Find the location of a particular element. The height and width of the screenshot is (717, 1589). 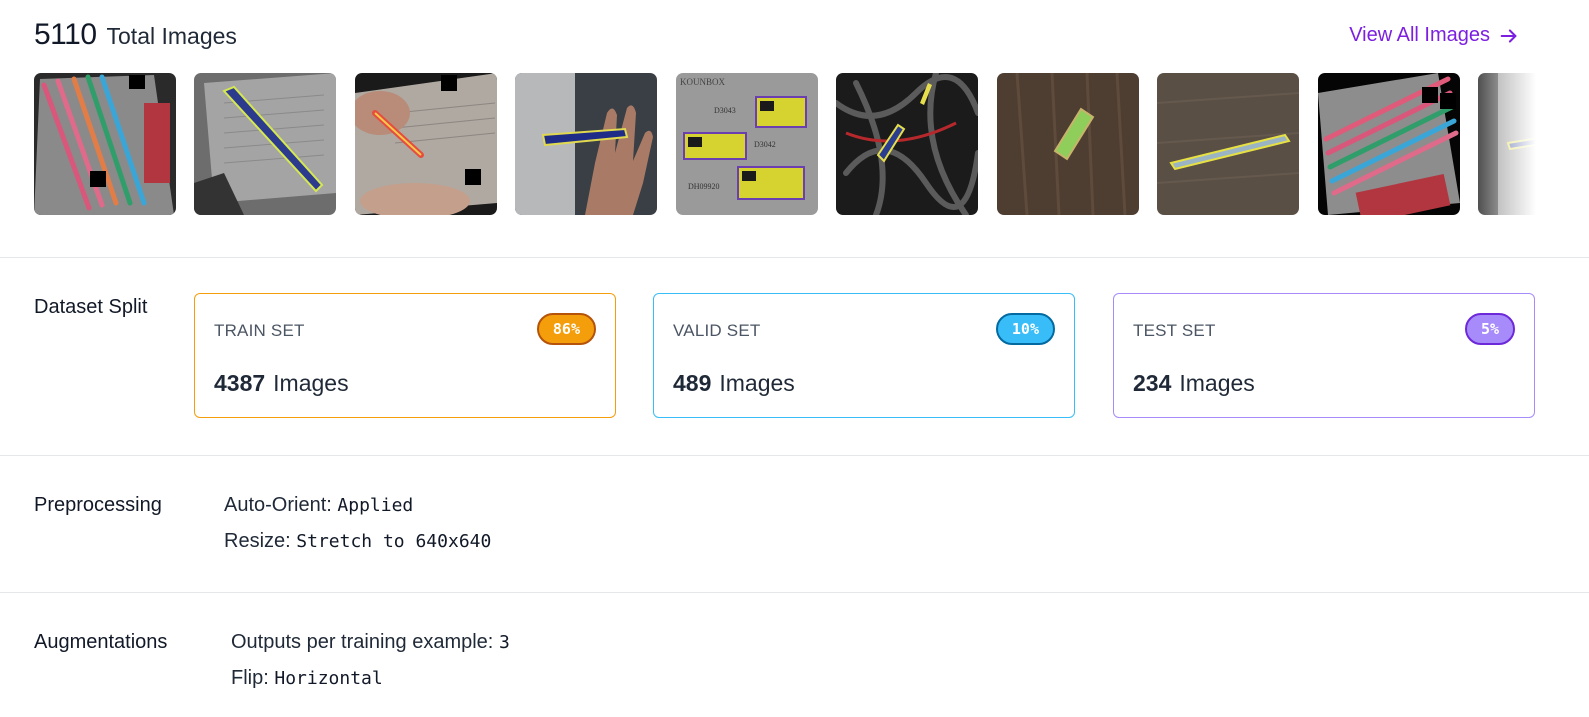

augmentations-flip: Flip: Horizontal is located at coordinates (307, 678).